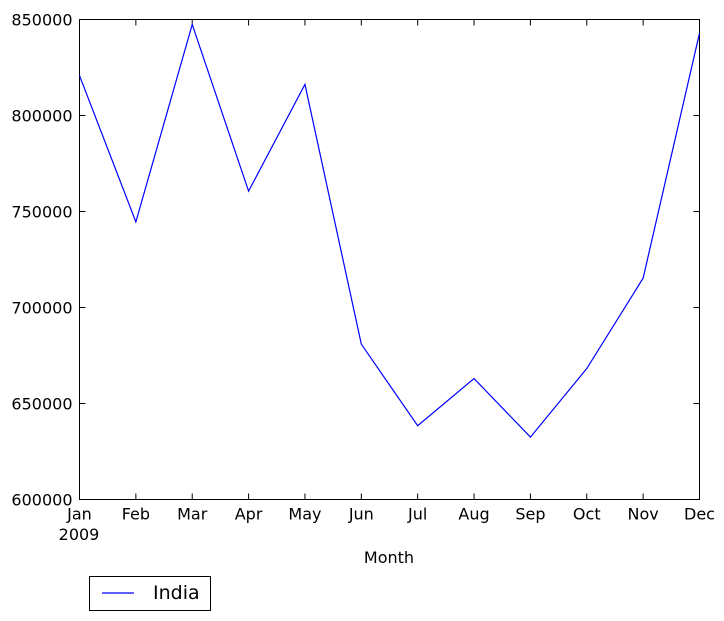 This screenshot has height=621, width=724. I want to click on x-tick-label: Sep, so click(530, 514).